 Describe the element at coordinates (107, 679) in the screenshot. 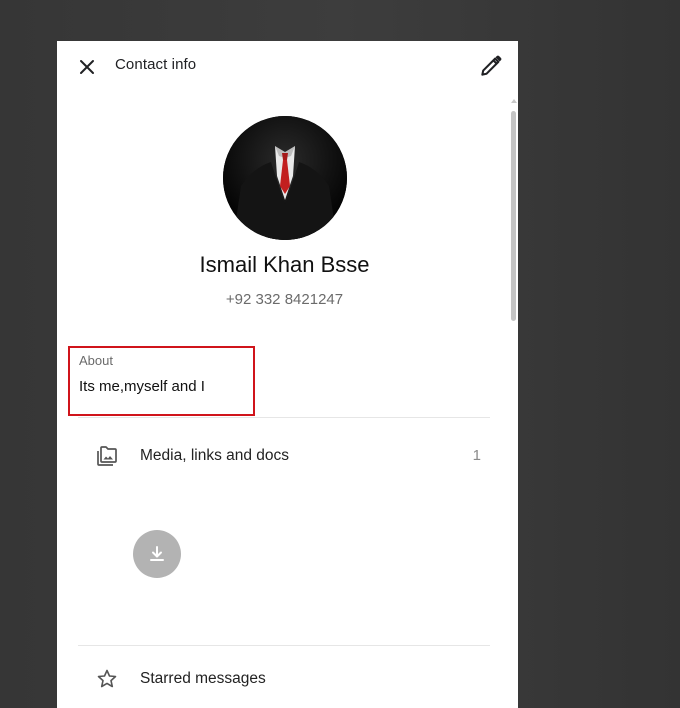

I see `star-icon` at that location.